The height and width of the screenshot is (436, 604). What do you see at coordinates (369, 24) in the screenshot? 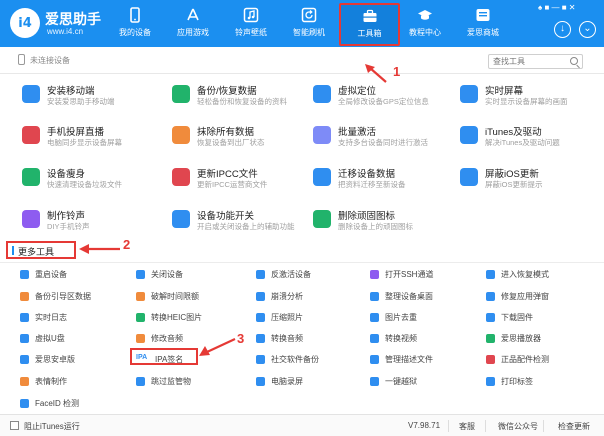
I see `nav-toolbox: 工具箱` at bounding box center [369, 24].